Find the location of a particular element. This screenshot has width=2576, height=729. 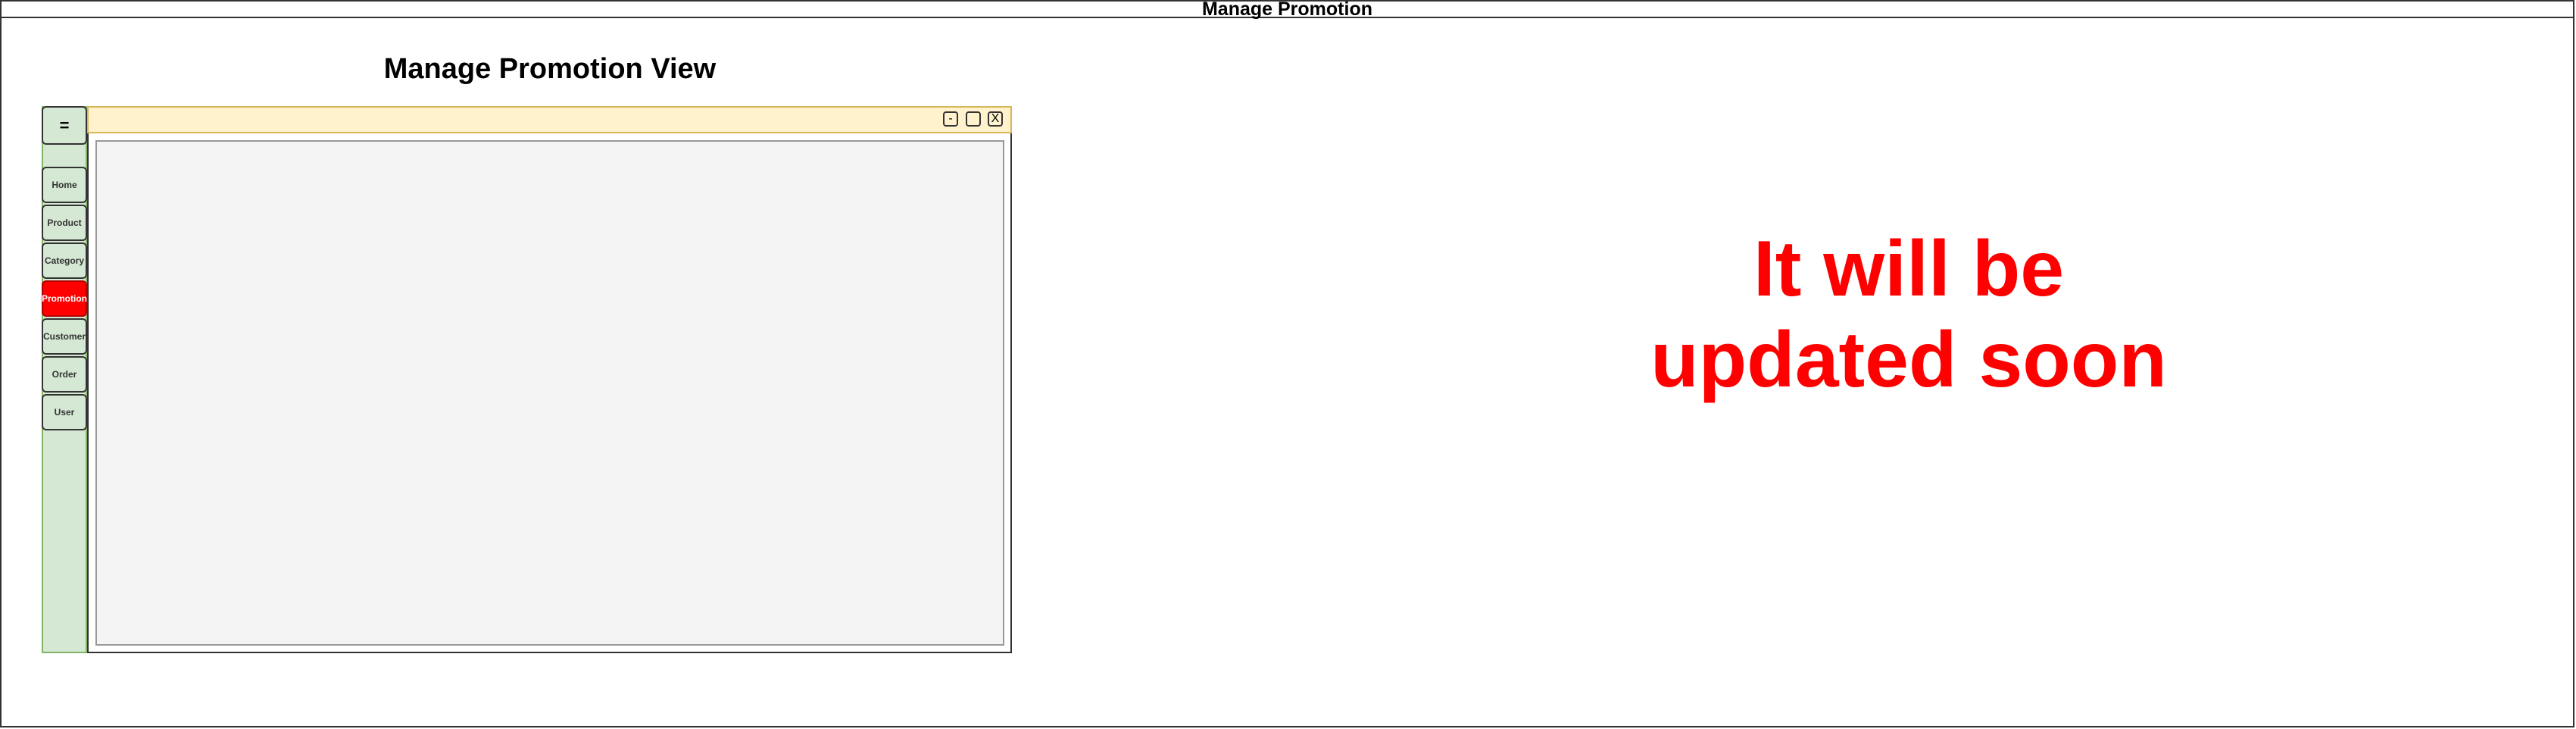

menu-toggle-button: = is located at coordinates (65, 125).